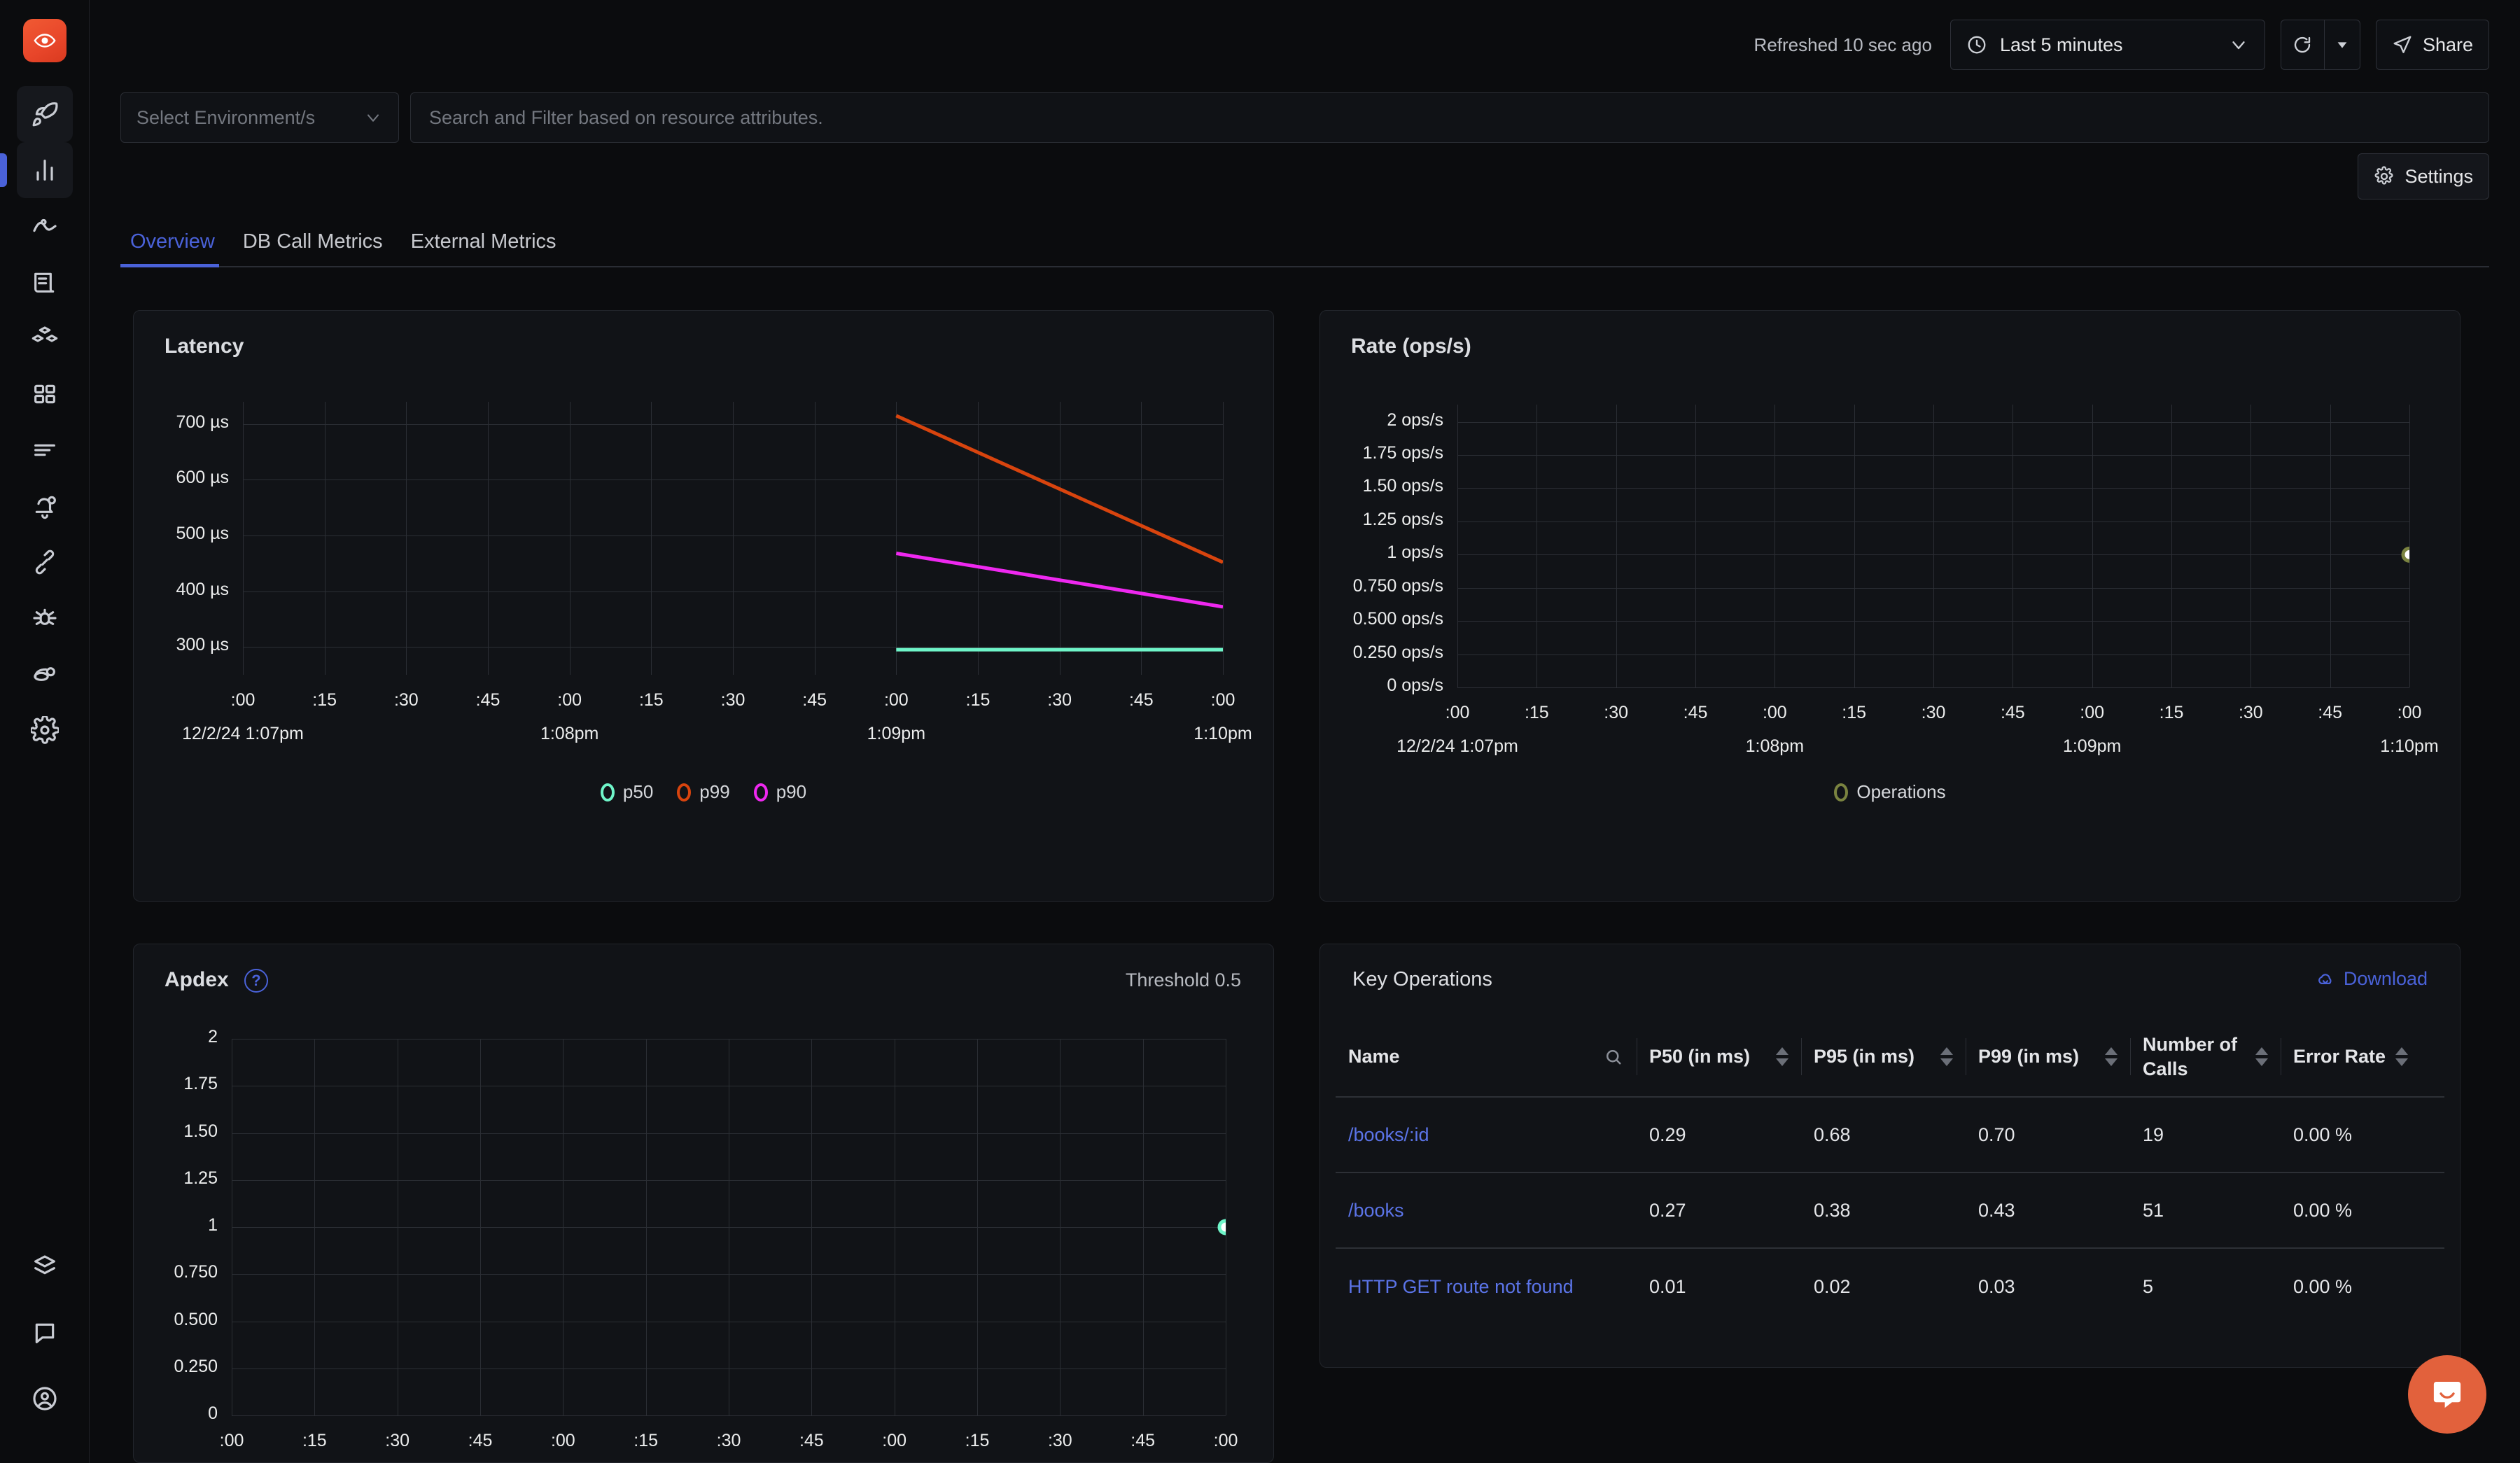 The height and width of the screenshot is (1463, 2520). I want to click on sidebar-item-dashboards, so click(45, 394).